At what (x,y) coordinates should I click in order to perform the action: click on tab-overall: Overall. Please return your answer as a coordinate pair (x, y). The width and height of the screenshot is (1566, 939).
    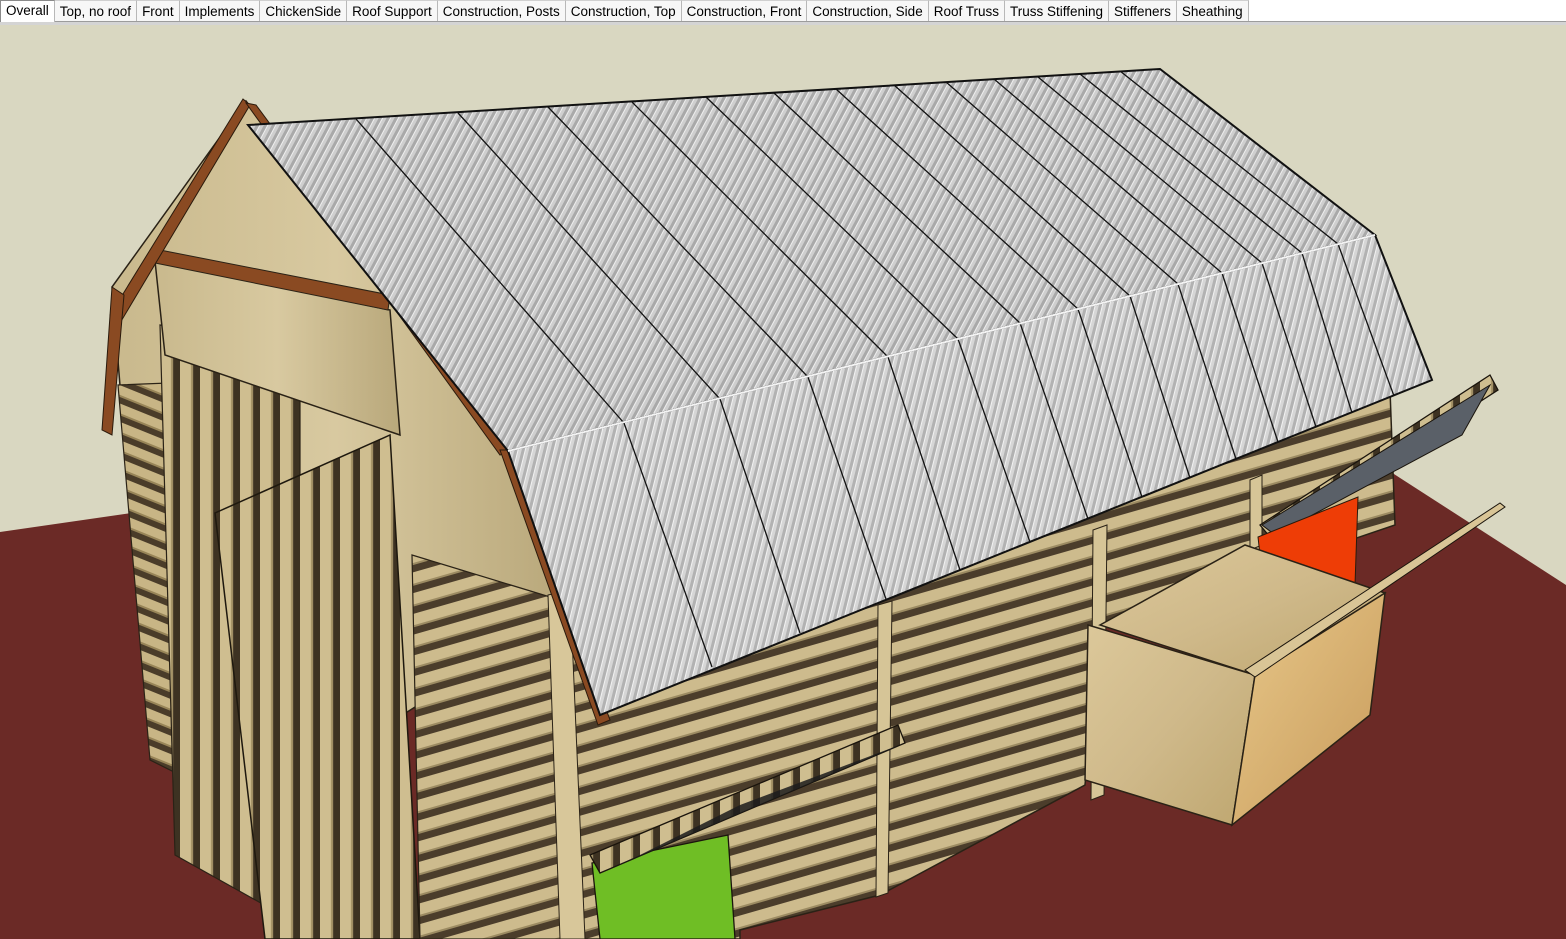
    Looking at the image, I should click on (27, 11).